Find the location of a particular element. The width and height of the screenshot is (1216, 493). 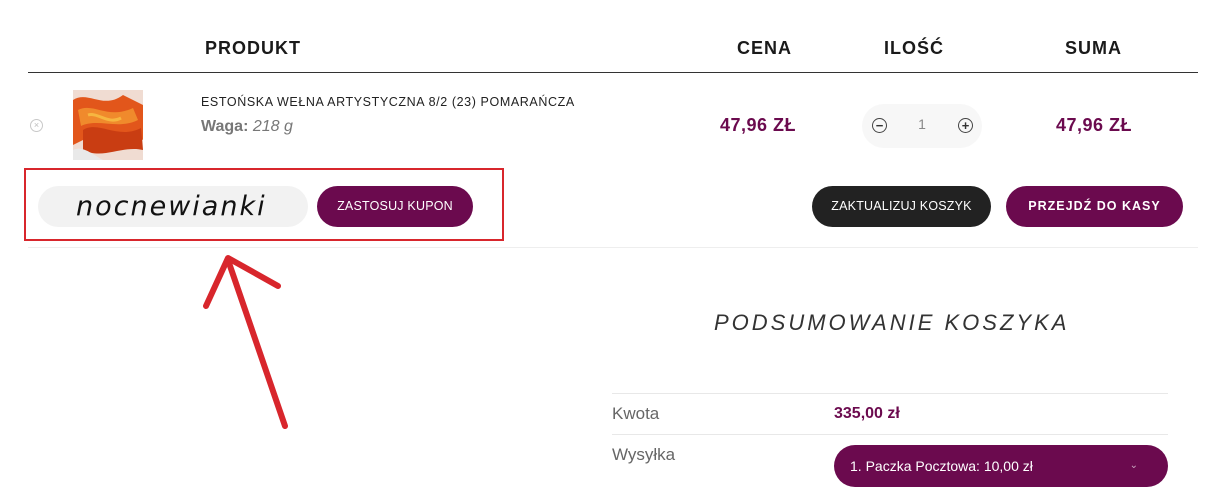

shipping-label: Wysyłka is located at coordinates (644, 454).